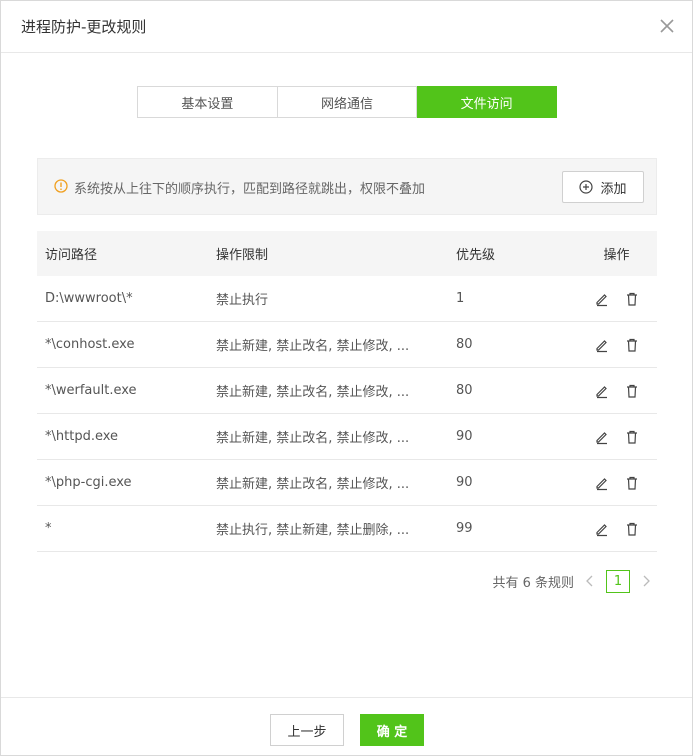  What do you see at coordinates (84, 27) in the screenshot?
I see `dialog-title: 进程防护-更改规则` at bounding box center [84, 27].